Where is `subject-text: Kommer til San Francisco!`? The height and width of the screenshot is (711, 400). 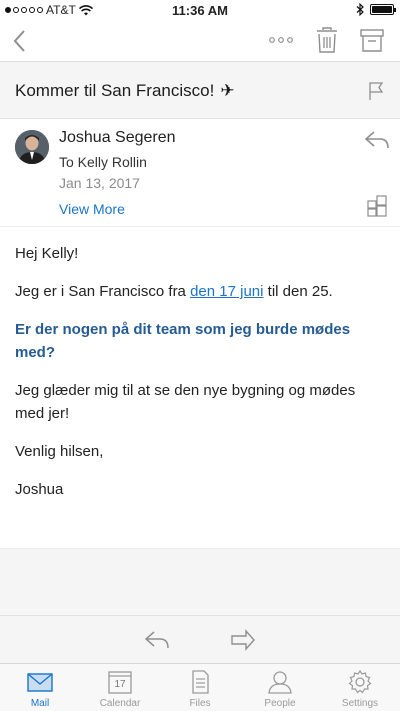 subject-text: Kommer til San Francisco! is located at coordinates (115, 90).